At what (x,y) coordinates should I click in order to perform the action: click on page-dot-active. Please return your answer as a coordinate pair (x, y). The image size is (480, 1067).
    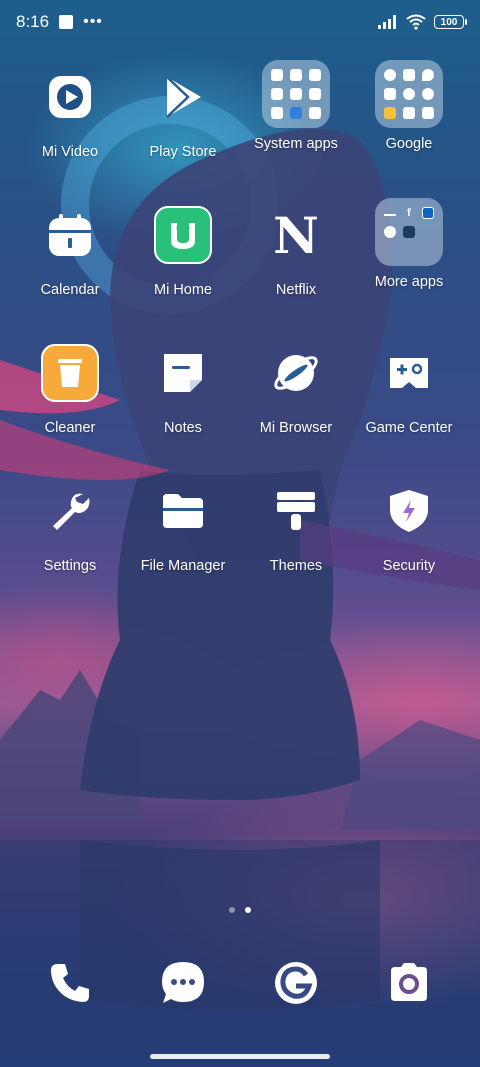
    Looking at the image, I should click on (248, 910).